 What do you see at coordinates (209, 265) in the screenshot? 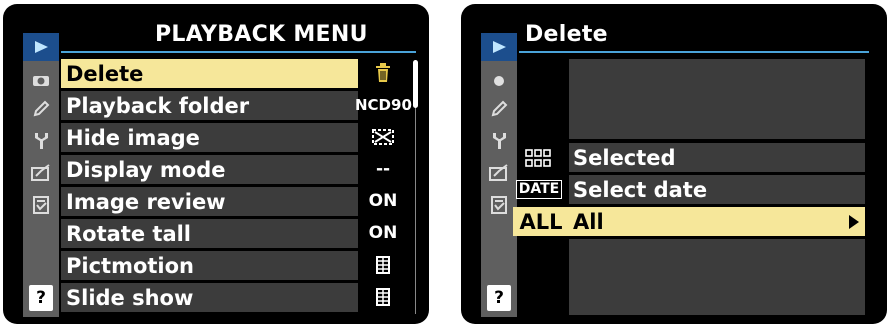
I see `menu-item-pictmotion: Pictmotion` at bounding box center [209, 265].